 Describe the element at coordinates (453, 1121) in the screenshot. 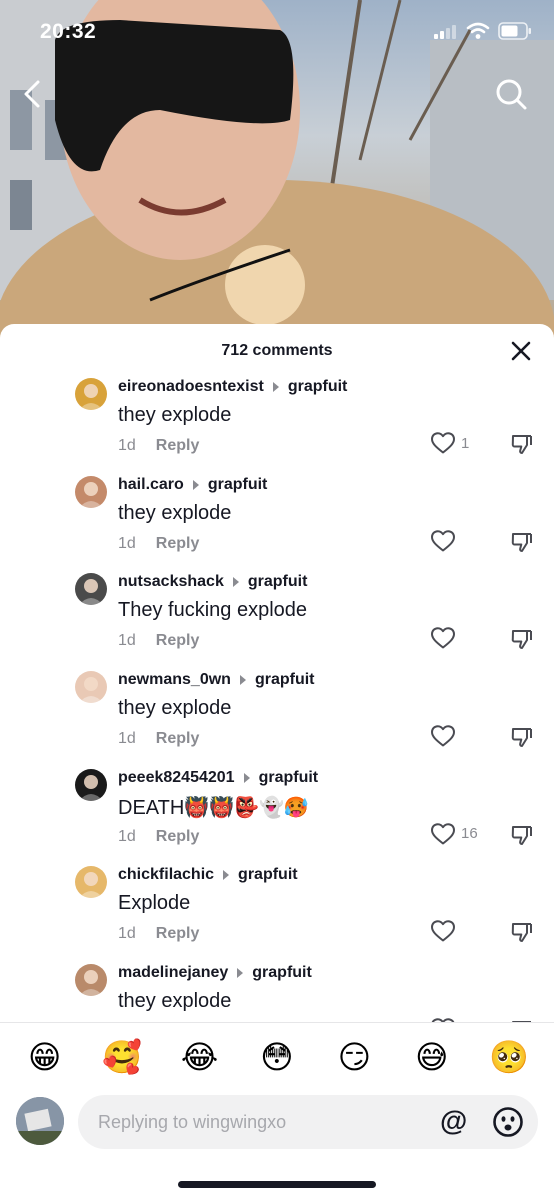

I see `mention-button: @` at that location.